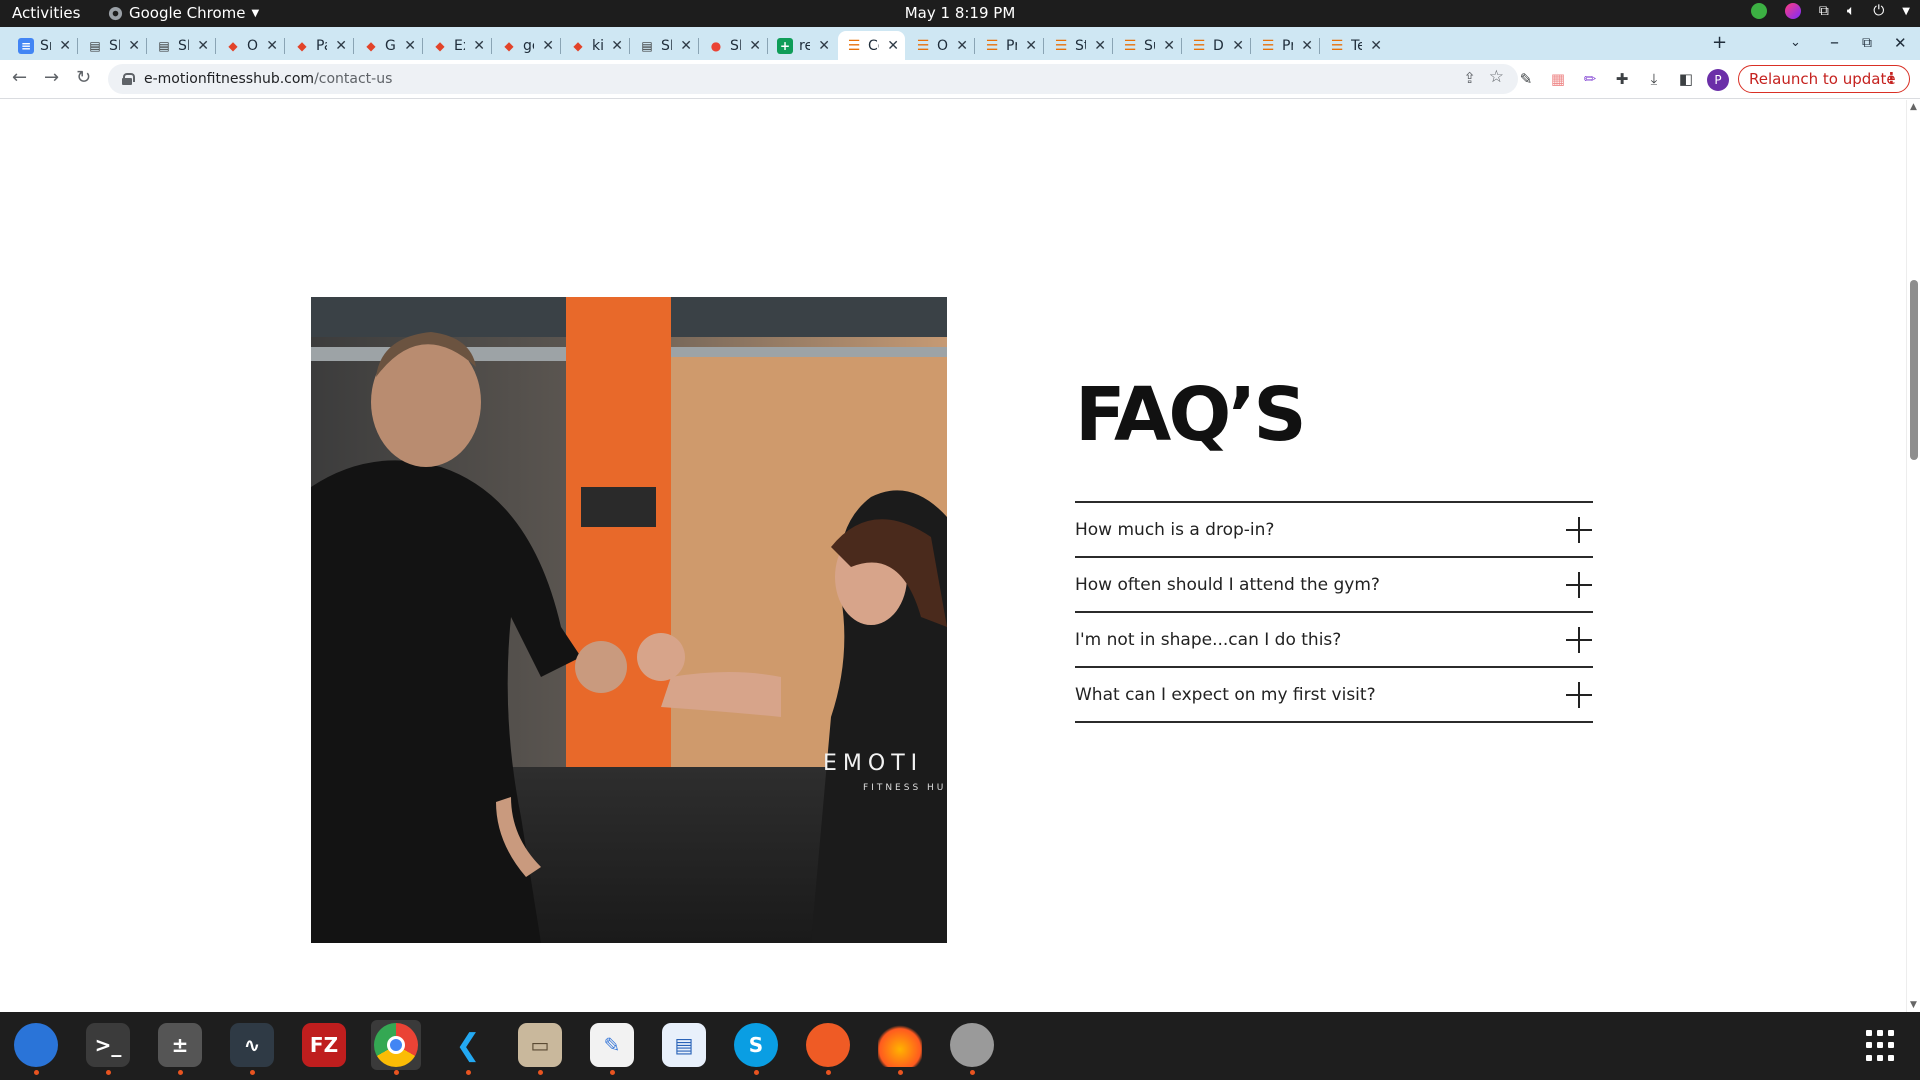 Image resolution: width=1920 pixels, height=1080 pixels. I want to click on browser-tab: ◆ Exp ✕, so click(457, 45).